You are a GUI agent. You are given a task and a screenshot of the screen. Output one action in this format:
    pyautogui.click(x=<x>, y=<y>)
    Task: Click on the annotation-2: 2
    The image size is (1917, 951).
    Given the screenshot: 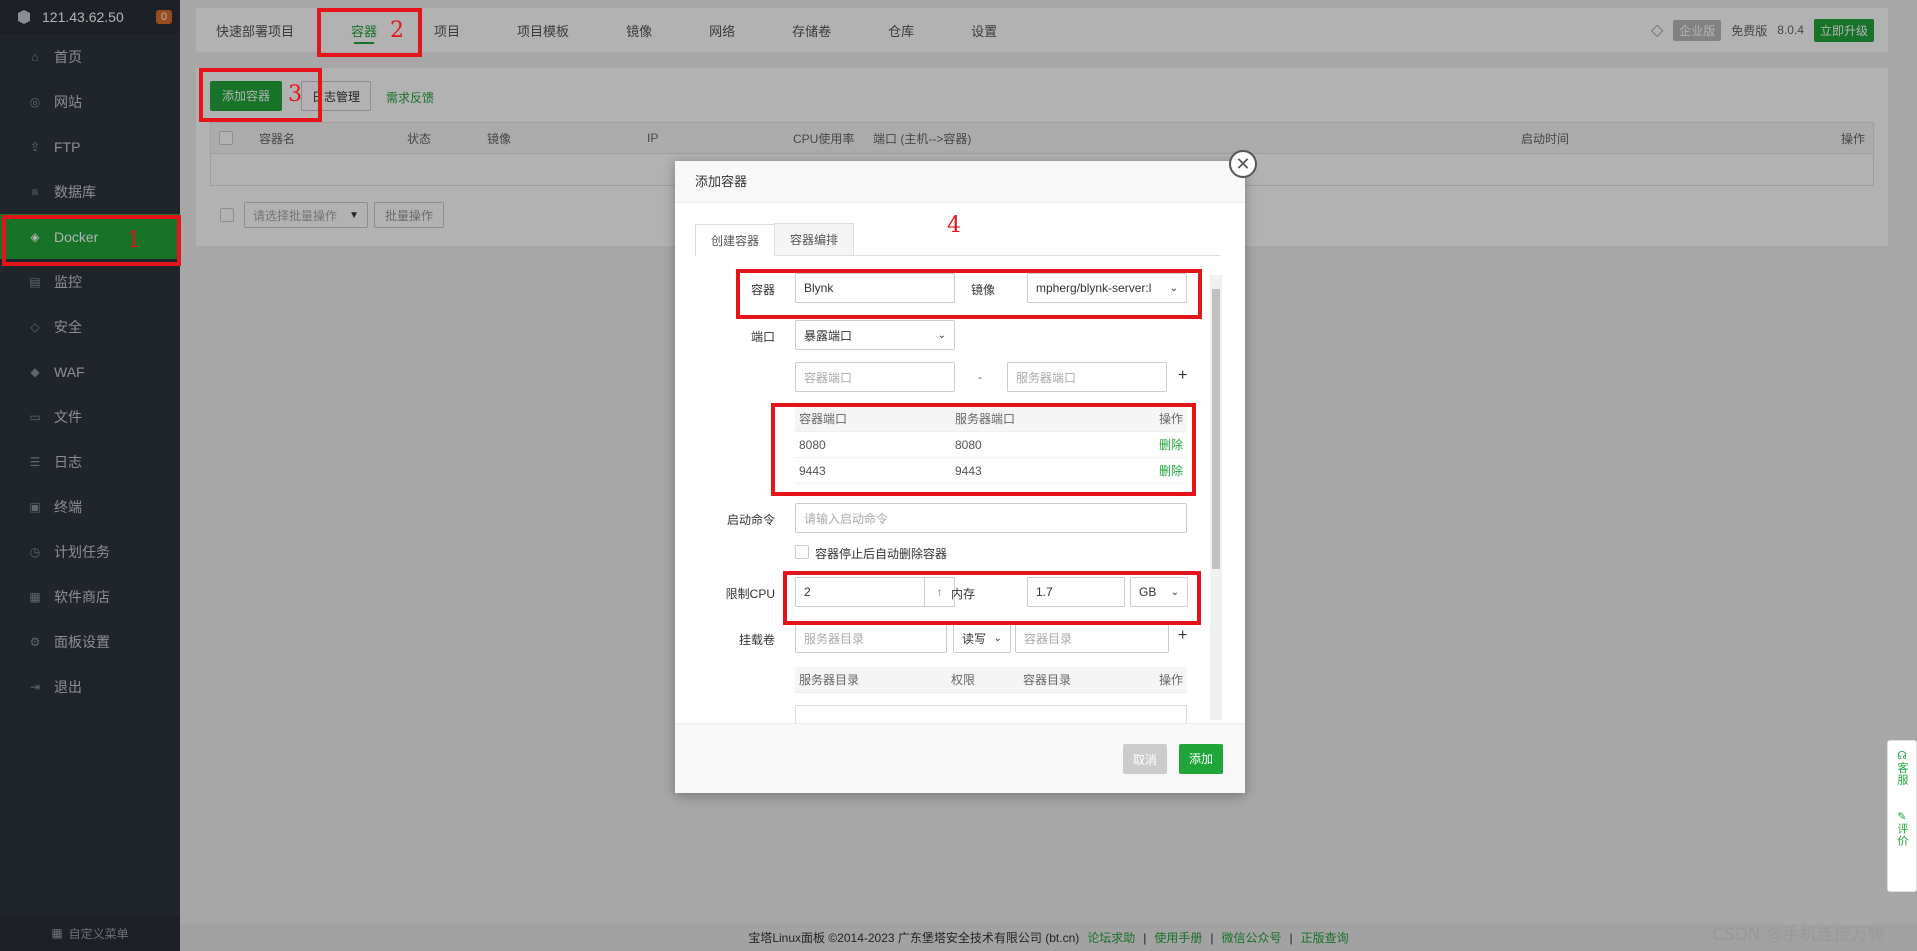 What is the action you would take?
    pyautogui.click(x=397, y=30)
    